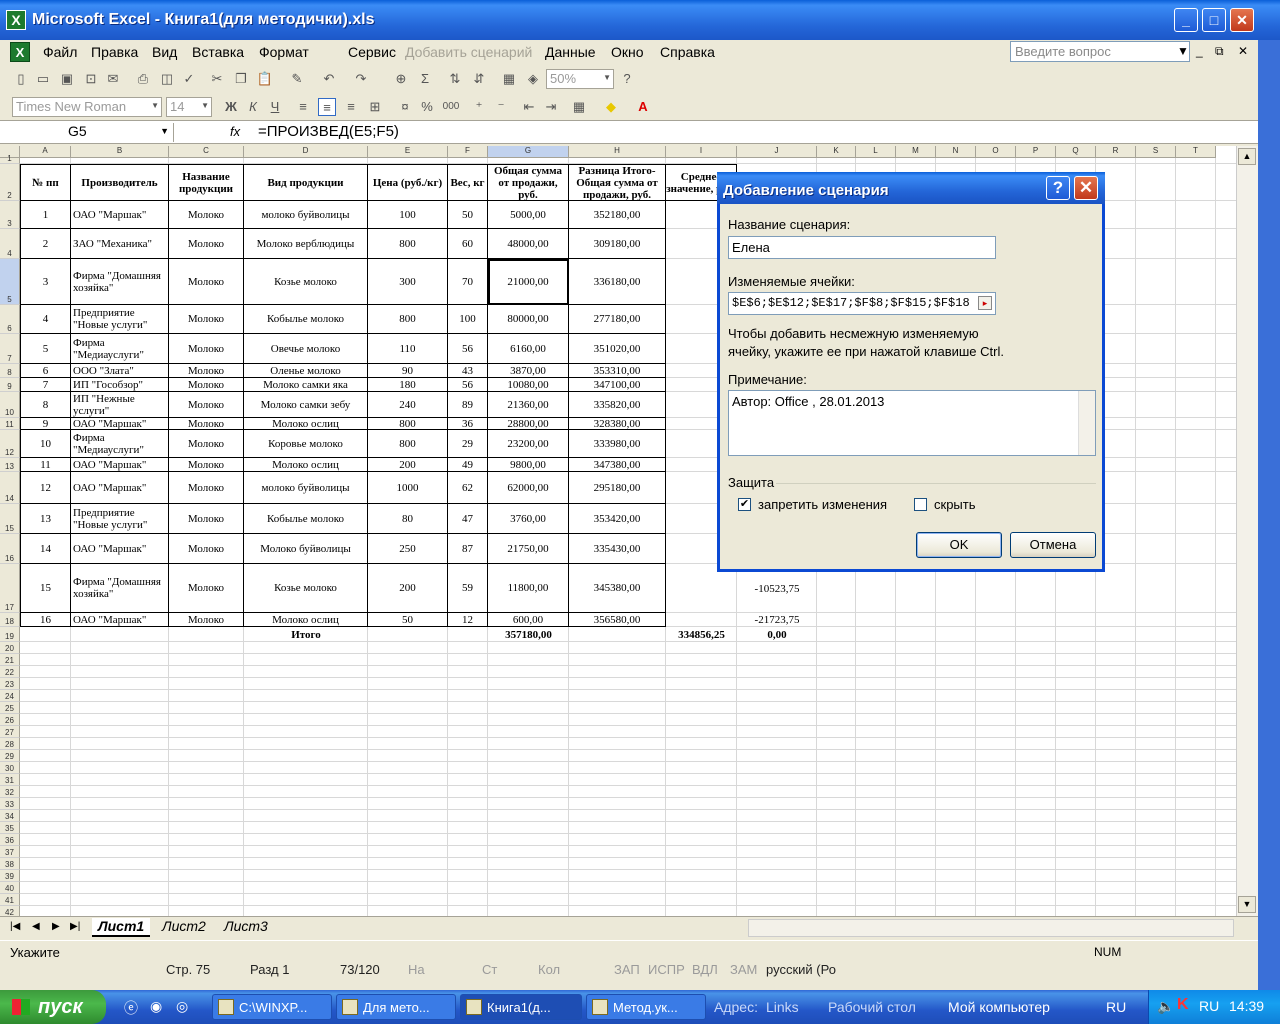 Image resolution: width=1280 pixels, height=1024 pixels. Describe the element at coordinates (408, 385) in the screenshot. I see `table-cell: 180` at that location.